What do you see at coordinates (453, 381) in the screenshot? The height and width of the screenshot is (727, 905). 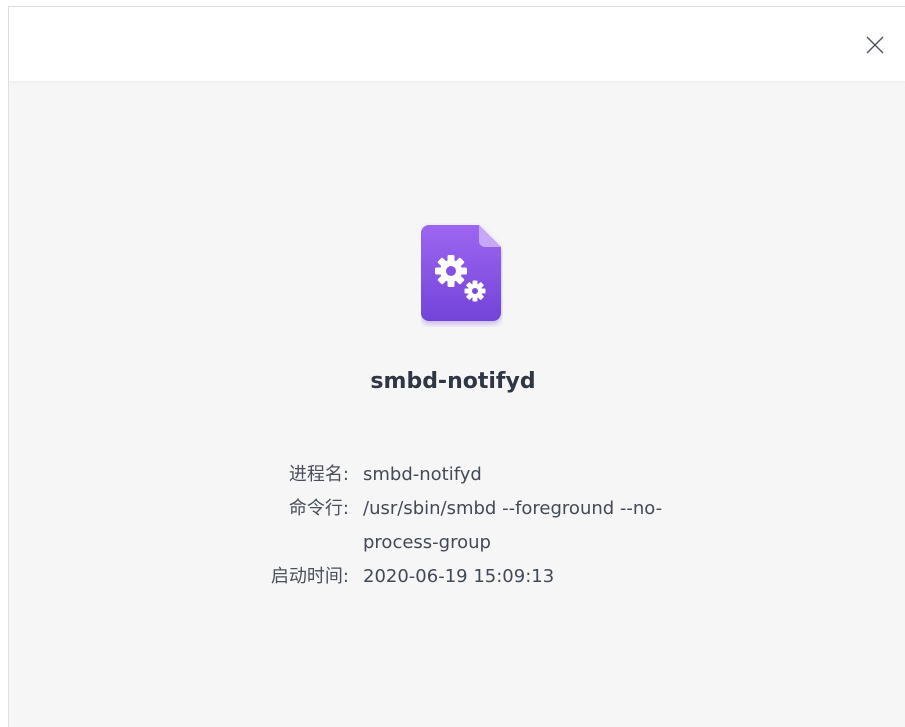 I see `process-title: smbd-notifyd` at bounding box center [453, 381].